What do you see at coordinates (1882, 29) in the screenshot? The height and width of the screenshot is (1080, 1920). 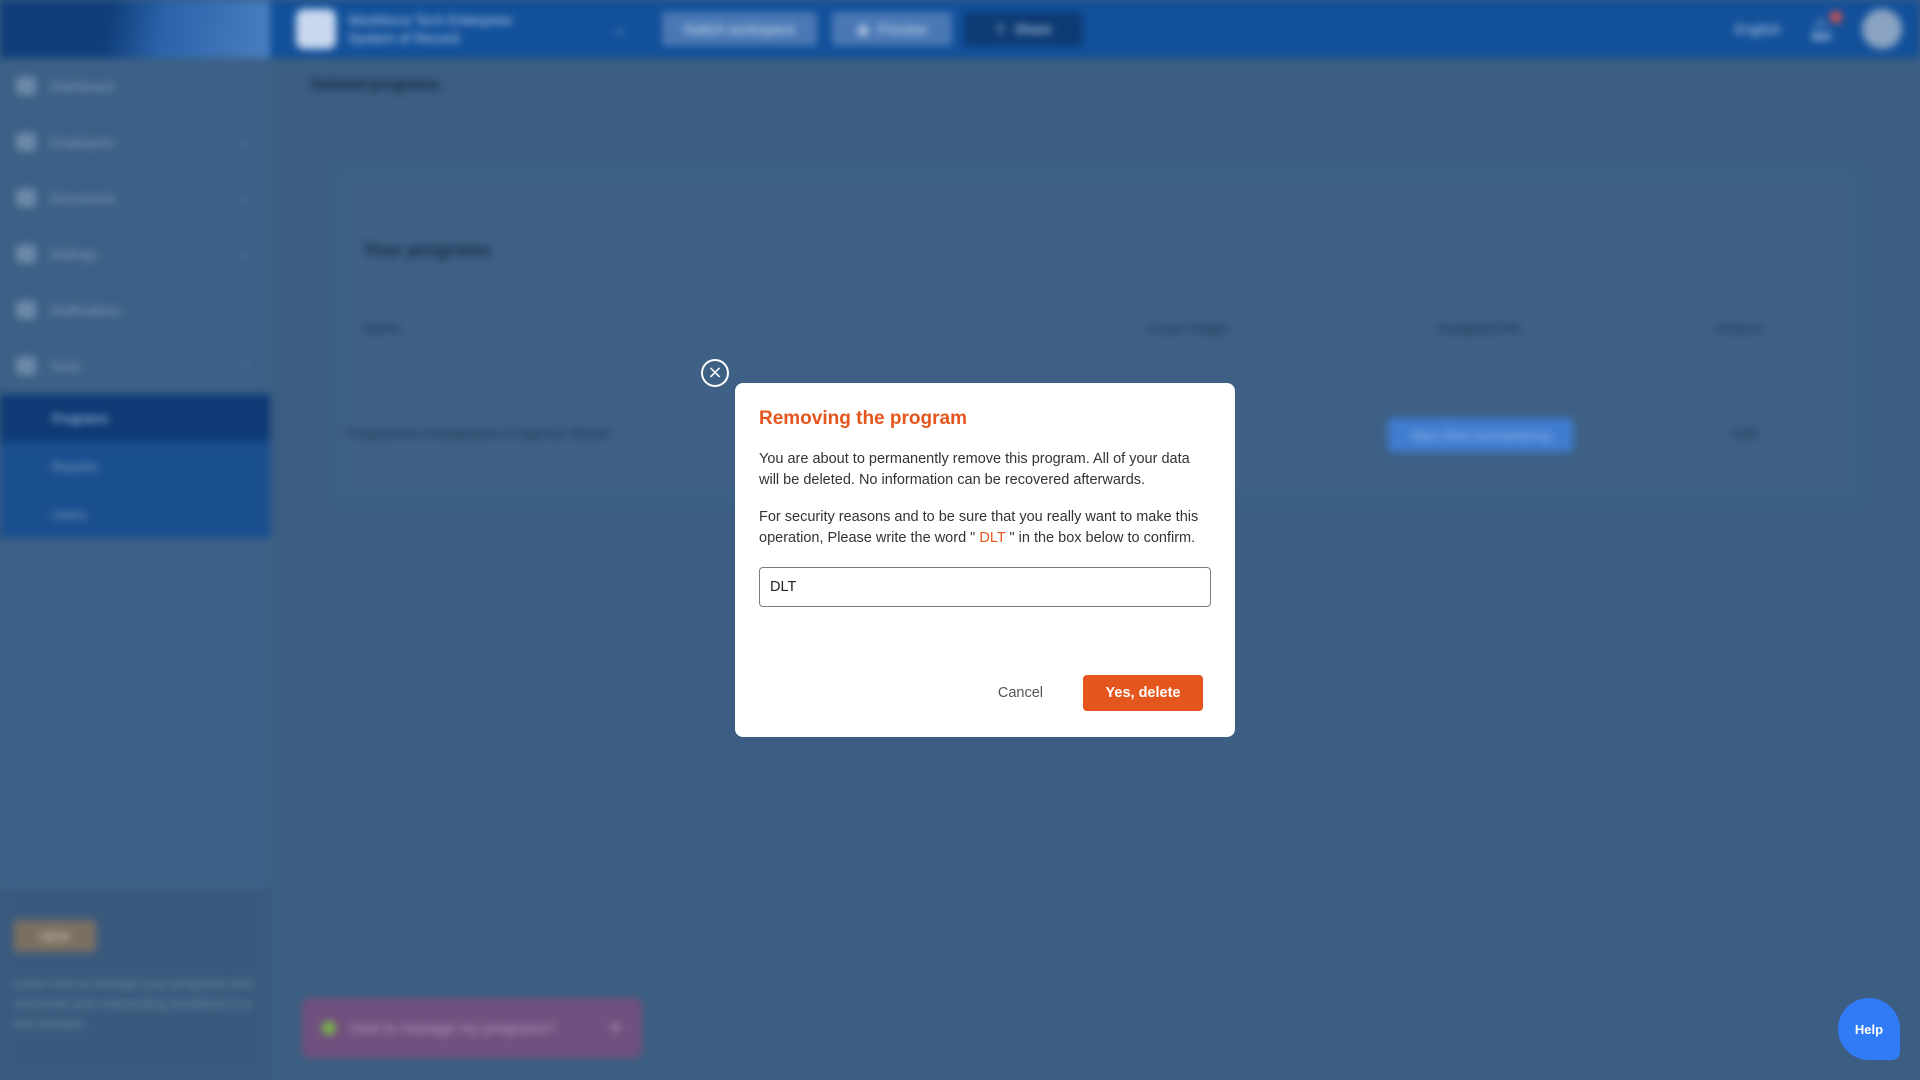 I see `avatar` at bounding box center [1882, 29].